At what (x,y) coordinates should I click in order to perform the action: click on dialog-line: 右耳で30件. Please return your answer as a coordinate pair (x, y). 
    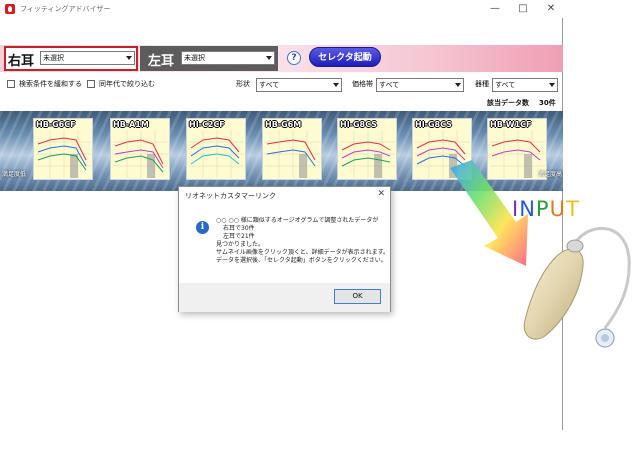
    Looking at the image, I should click on (239, 228).